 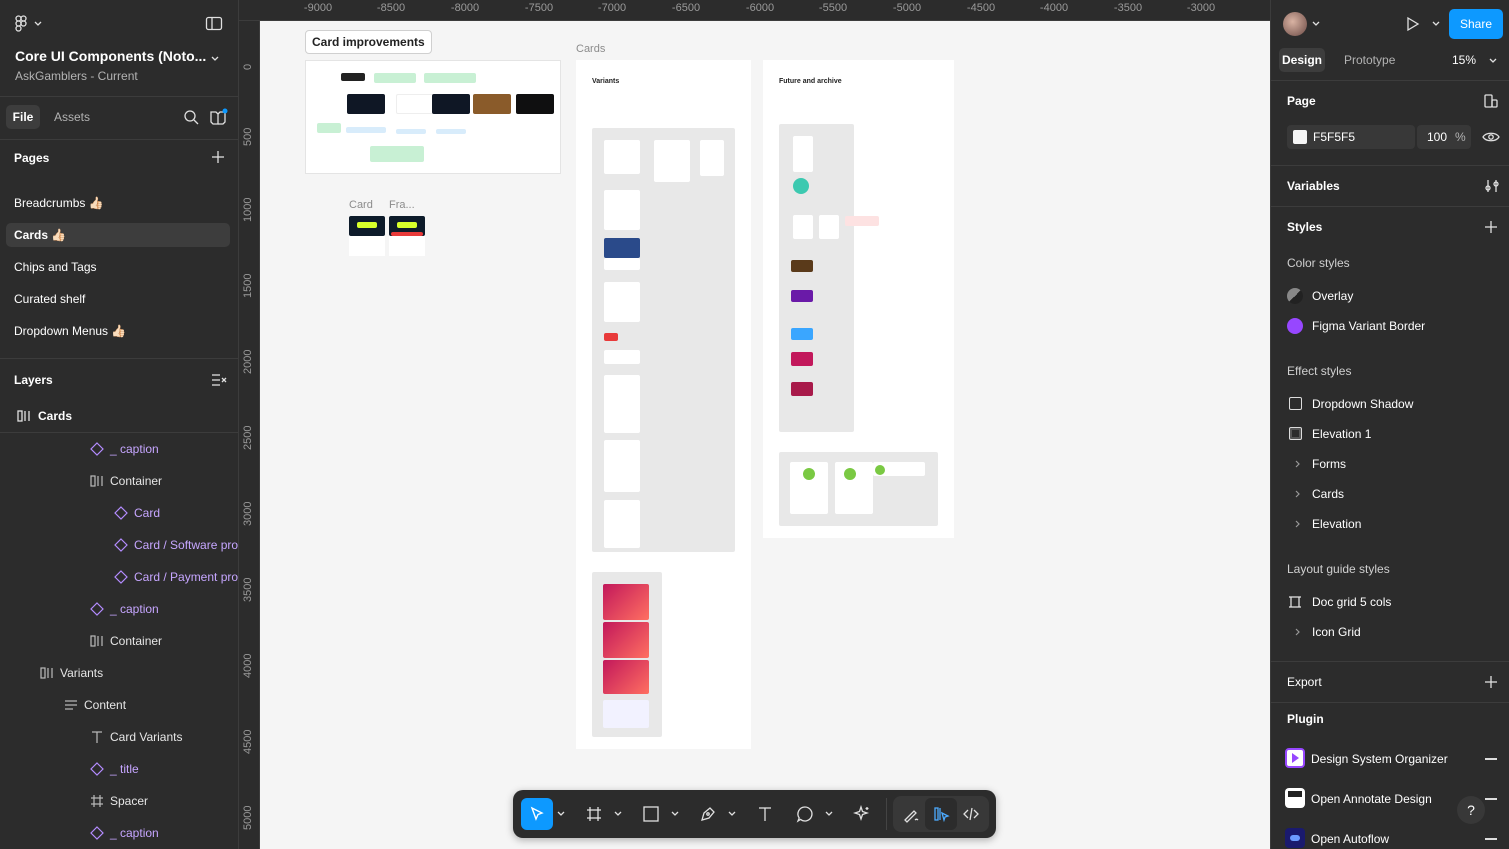 I want to click on search-icon, so click(x=191, y=118).